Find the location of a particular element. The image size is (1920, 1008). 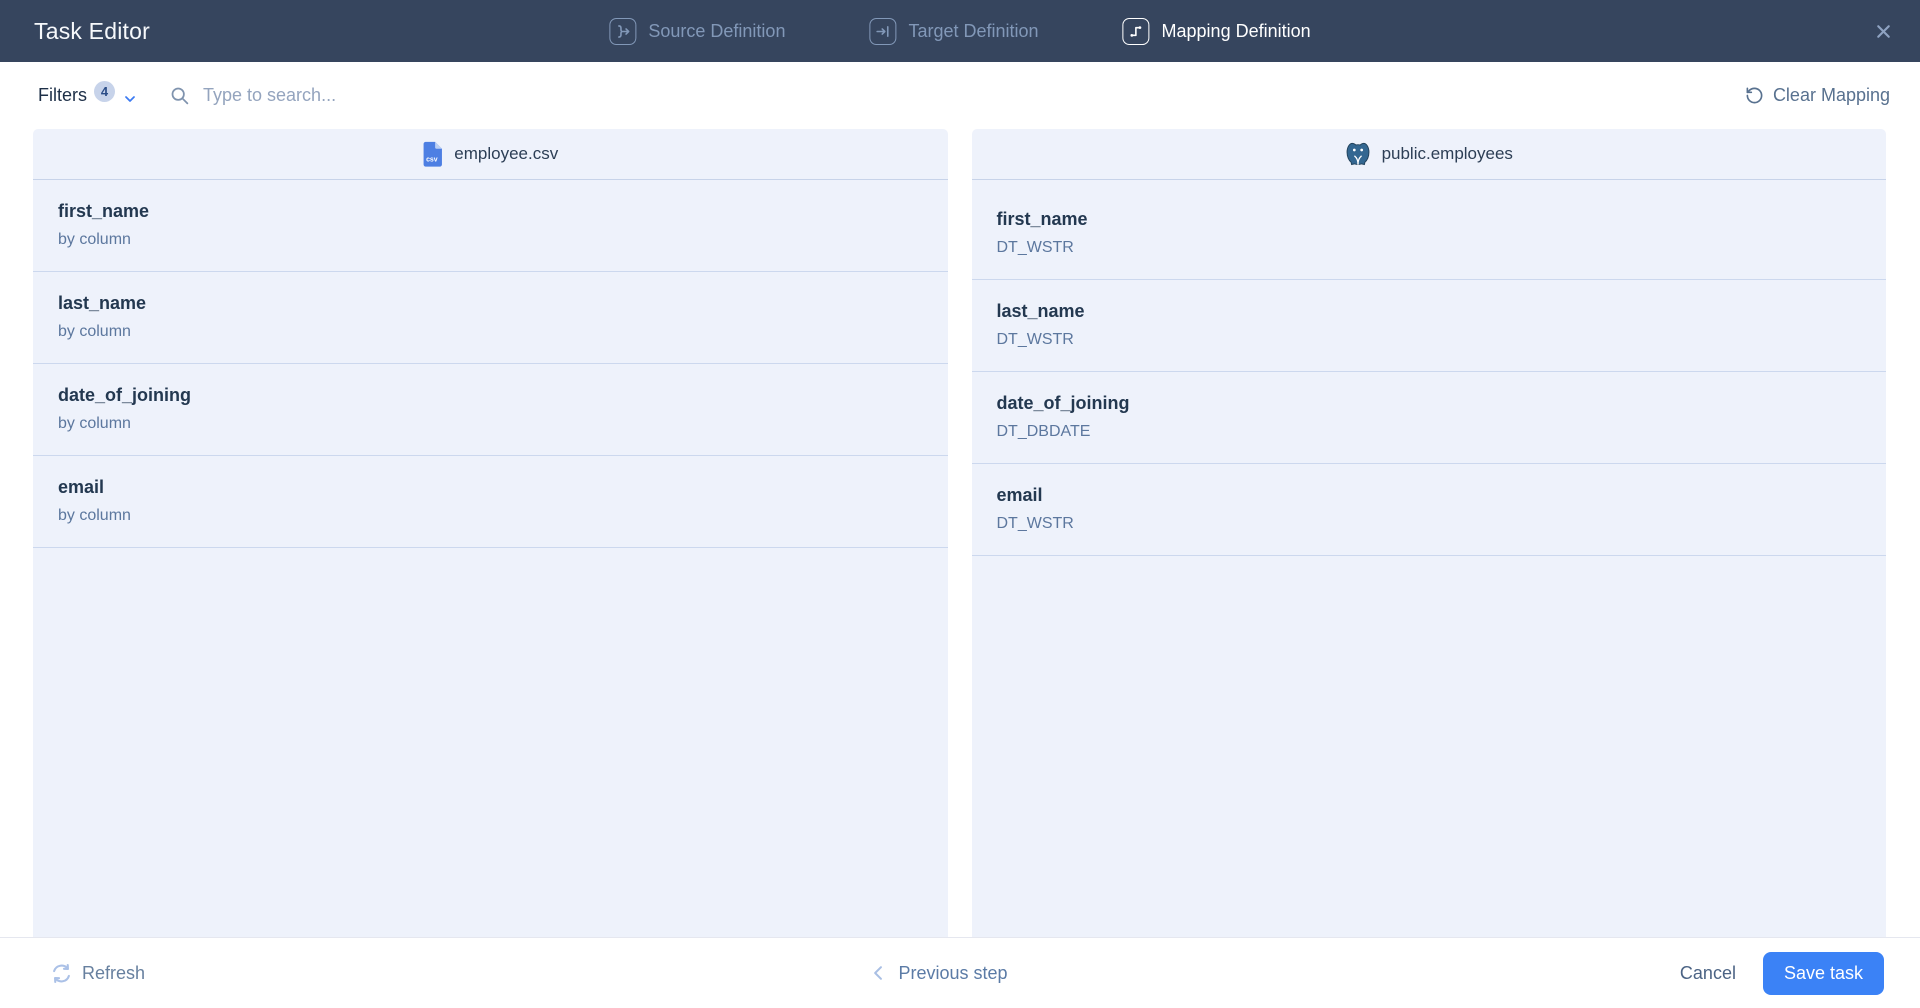

footer-bar: Refresh Previous step Cancel Save task is located at coordinates (960, 972).